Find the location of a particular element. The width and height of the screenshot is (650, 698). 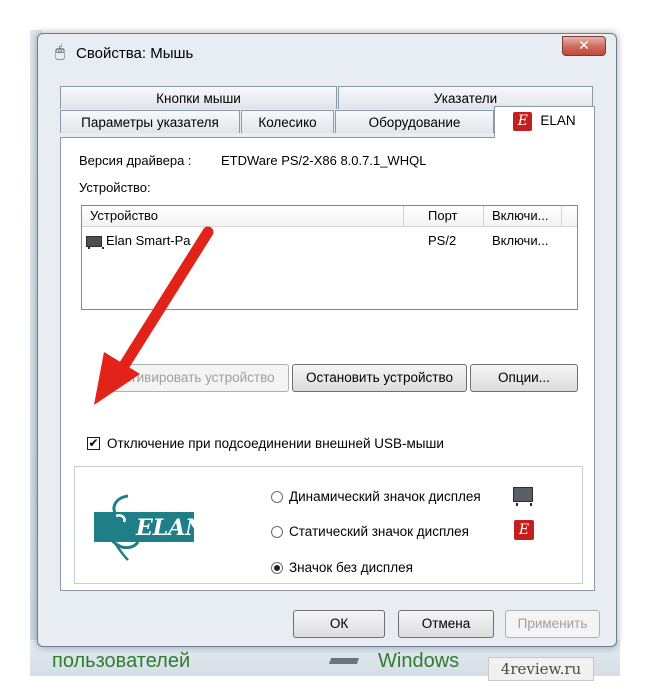

tab-elan: E ELAN is located at coordinates (544, 122).